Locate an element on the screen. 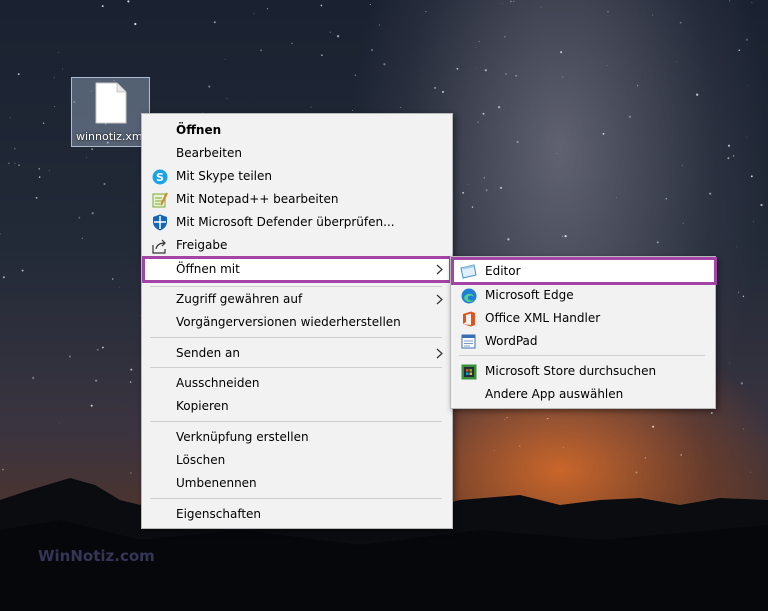  menu-item-restore-previous: Vorgängerversionen wiederherstellen is located at coordinates (297, 322).